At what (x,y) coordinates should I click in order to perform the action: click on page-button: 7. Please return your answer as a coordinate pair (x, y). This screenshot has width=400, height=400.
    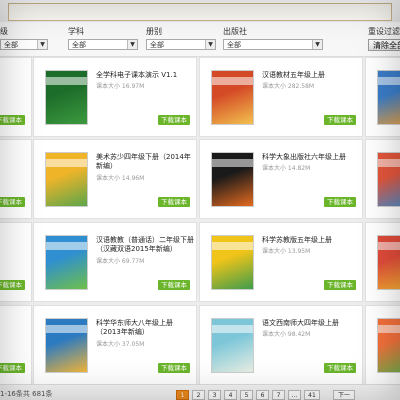
    Looking at the image, I should click on (278, 395).